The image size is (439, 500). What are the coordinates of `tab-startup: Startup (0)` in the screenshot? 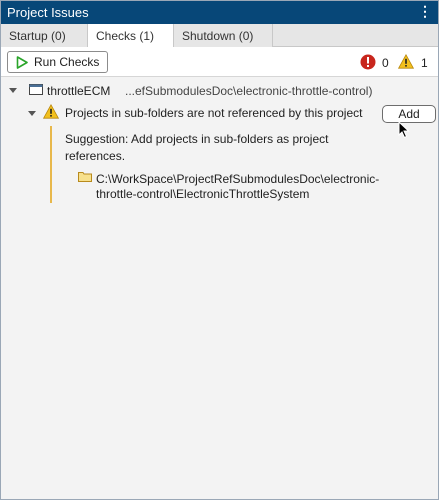 It's located at (44, 35).